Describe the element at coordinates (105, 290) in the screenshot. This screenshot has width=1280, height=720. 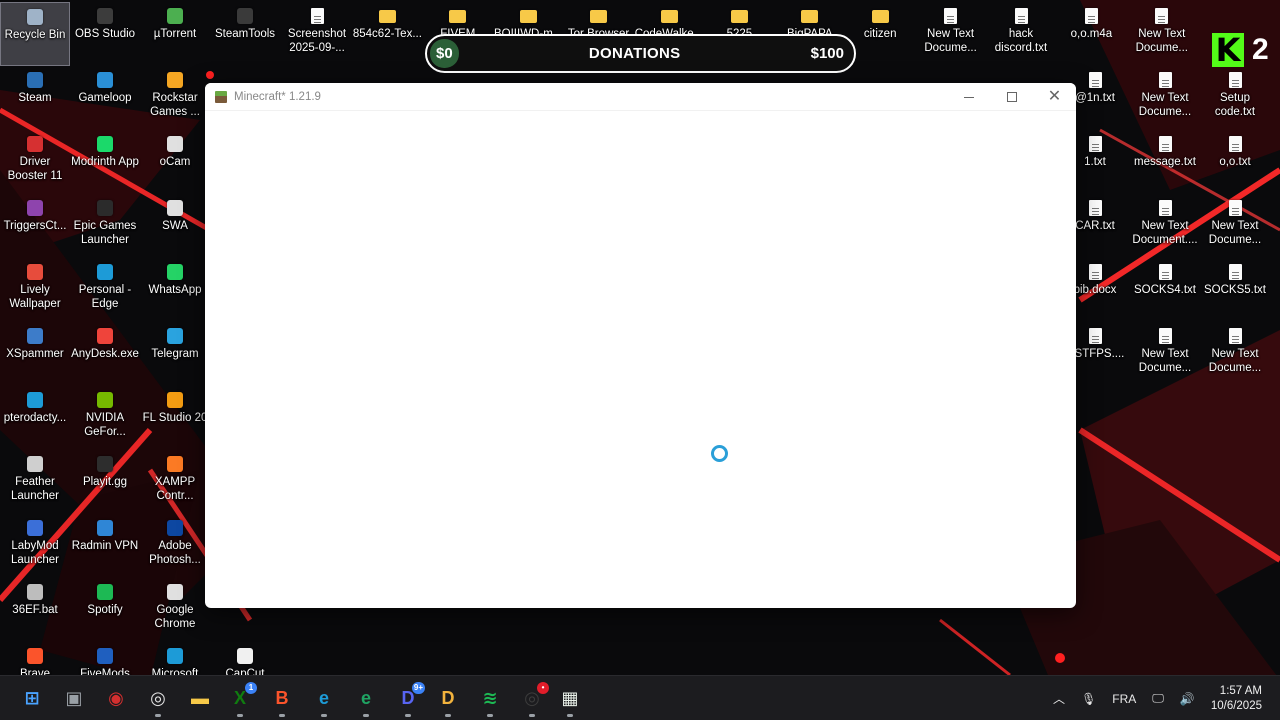
I see `desktop-icon-personal-edge: Personal - Edge` at that location.